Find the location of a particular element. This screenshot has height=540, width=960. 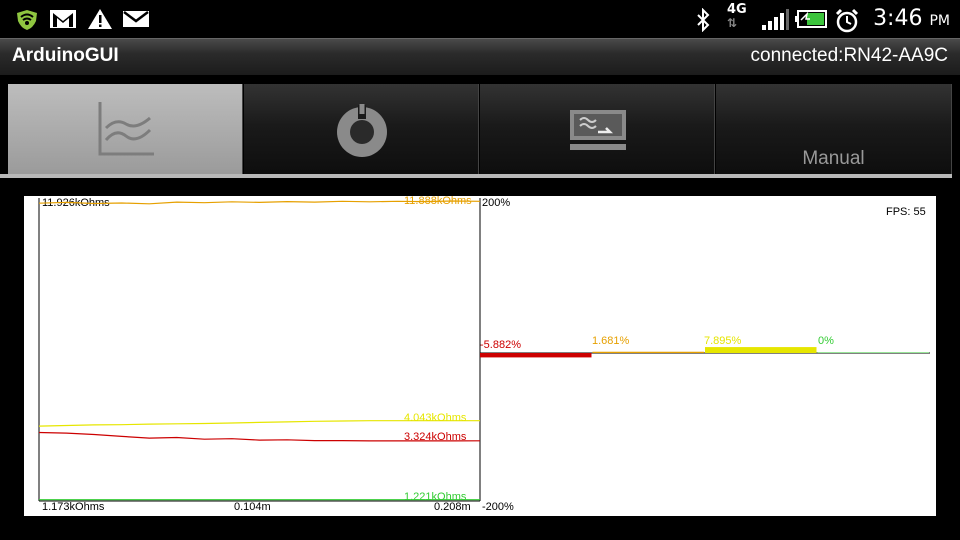

tab-manual: Manual is located at coordinates (834, 130).